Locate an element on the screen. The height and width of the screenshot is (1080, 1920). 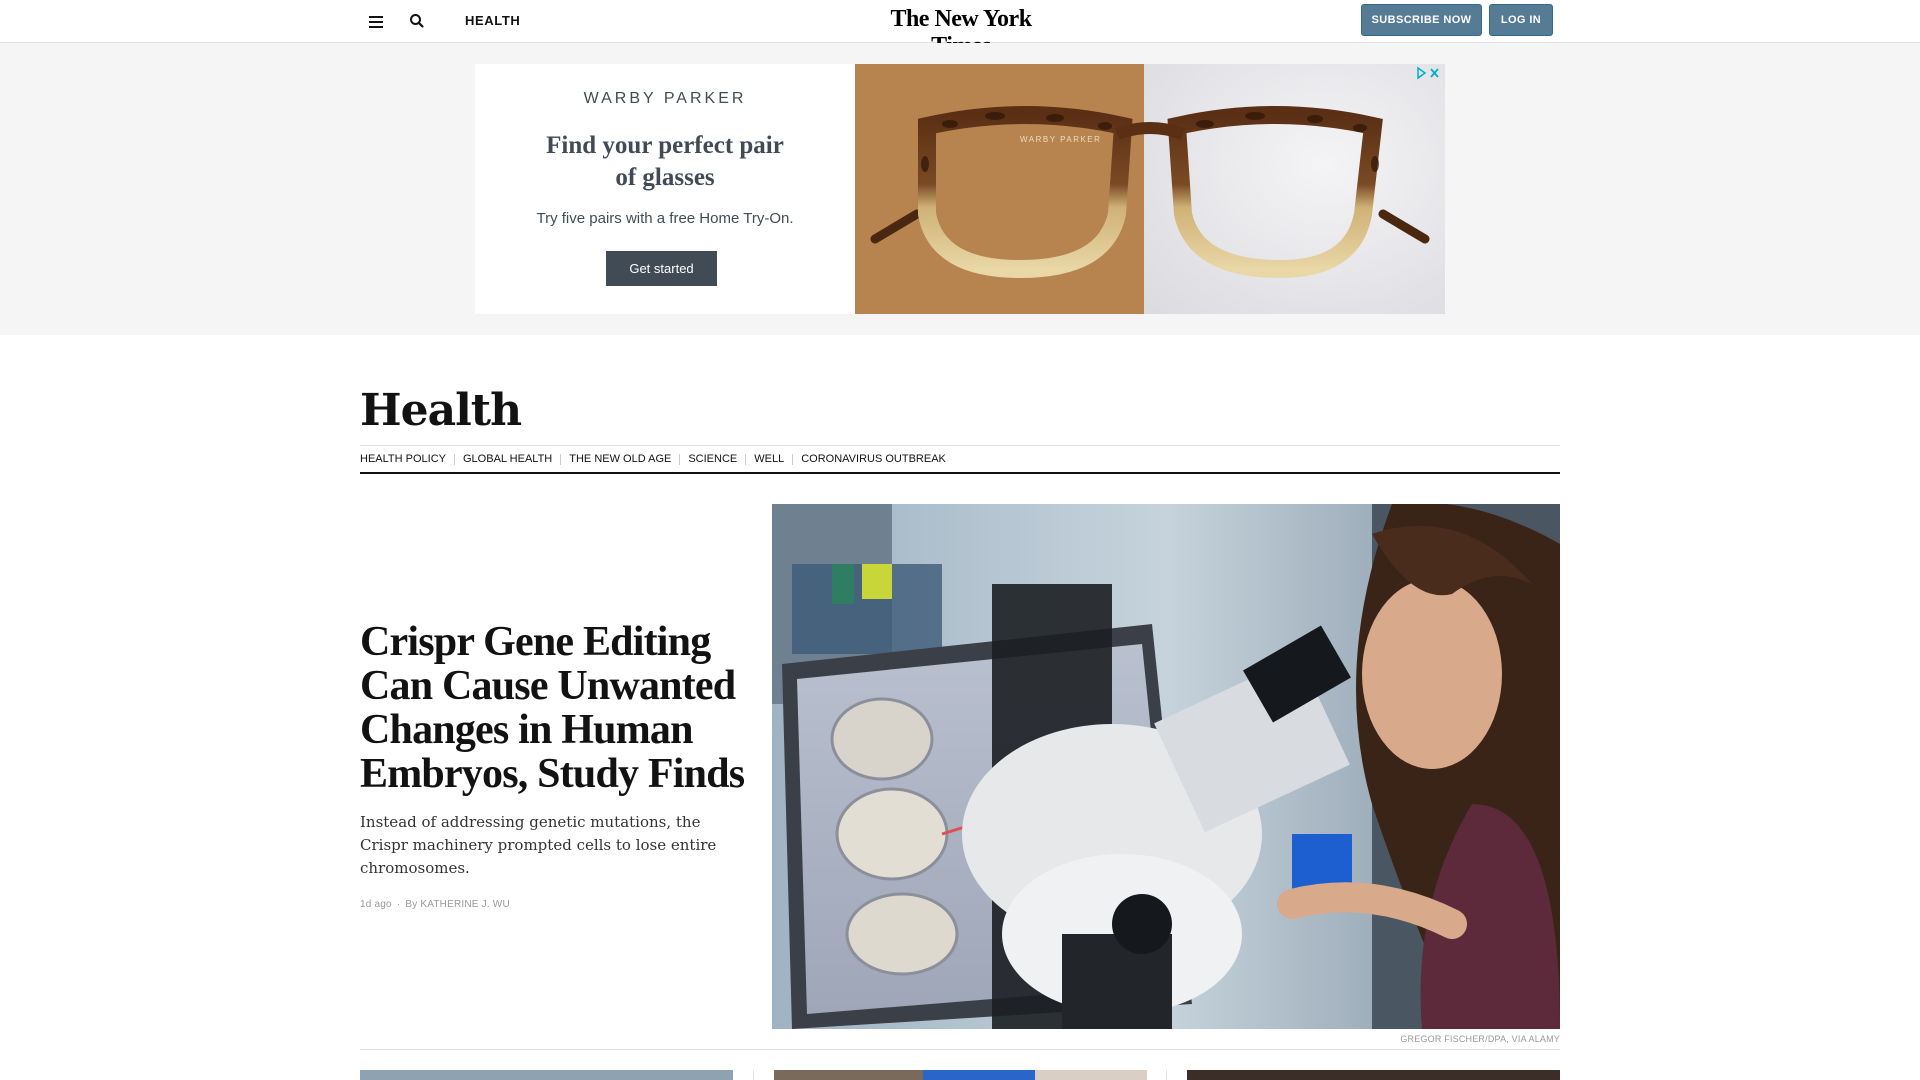
subnav-well: WELL is located at coordinates (768, 459).